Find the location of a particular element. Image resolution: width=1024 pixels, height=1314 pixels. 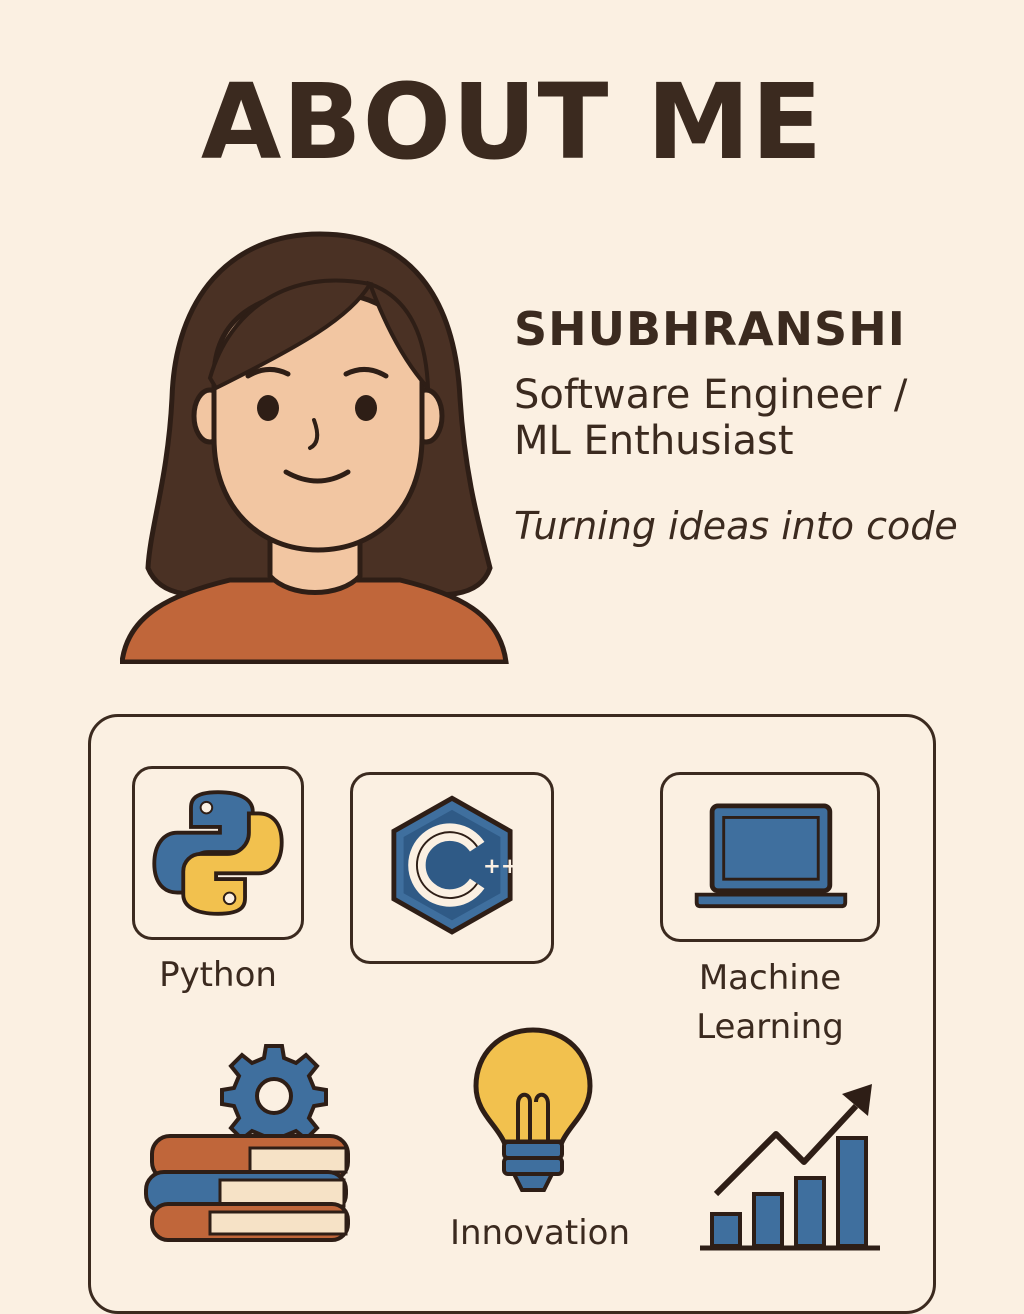

cpp-tile: ++ is located at coordinates (452, 868).